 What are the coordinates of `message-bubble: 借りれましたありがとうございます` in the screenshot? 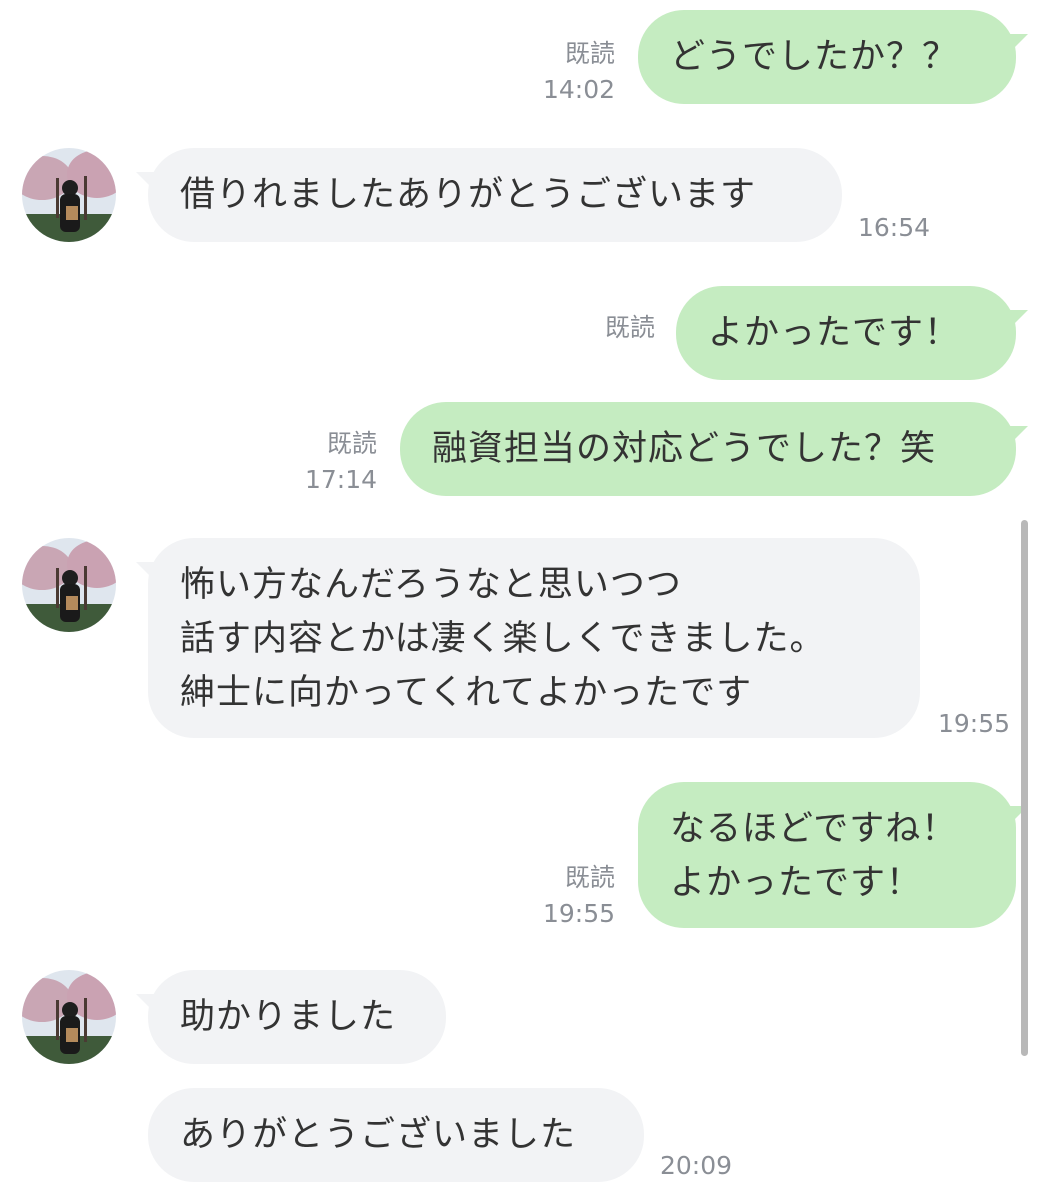 It's located at (495, 195).